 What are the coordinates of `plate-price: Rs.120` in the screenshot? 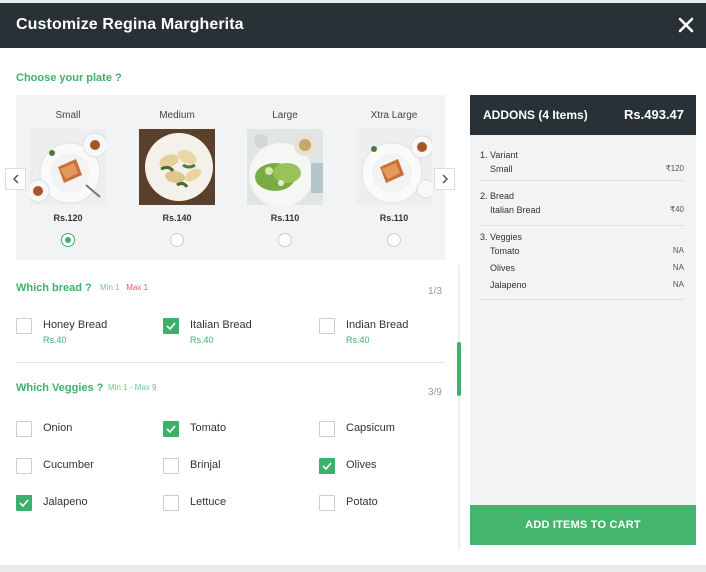 It's located at (68, 218).